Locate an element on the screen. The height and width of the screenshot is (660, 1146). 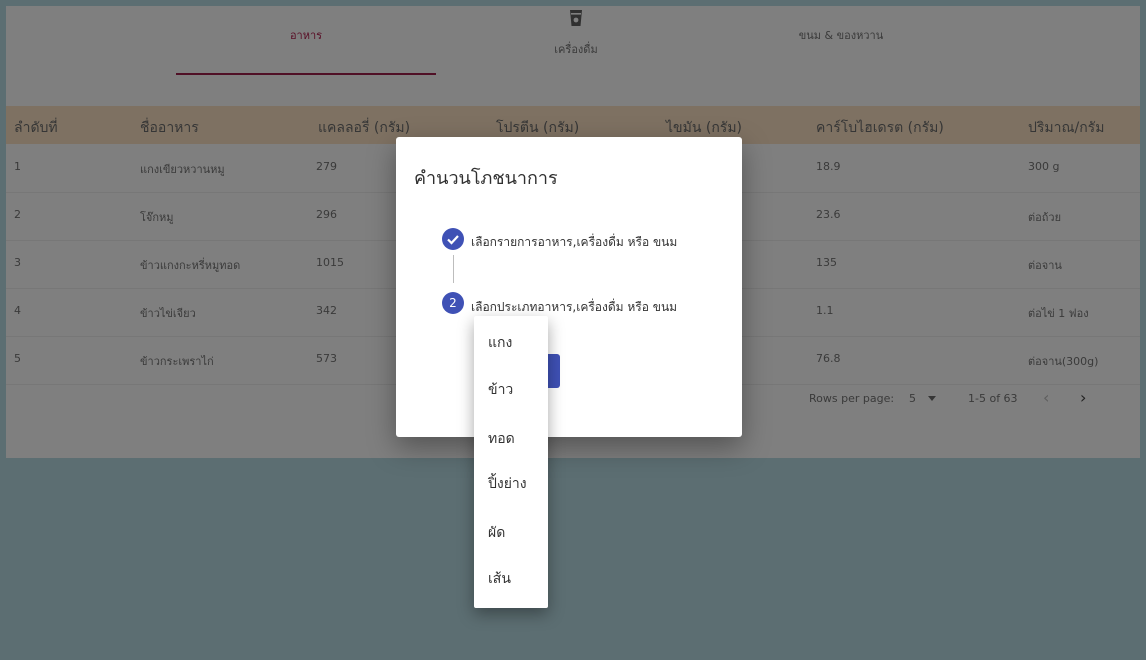
step-2-number: 2 is located at coordinates (453, 303).